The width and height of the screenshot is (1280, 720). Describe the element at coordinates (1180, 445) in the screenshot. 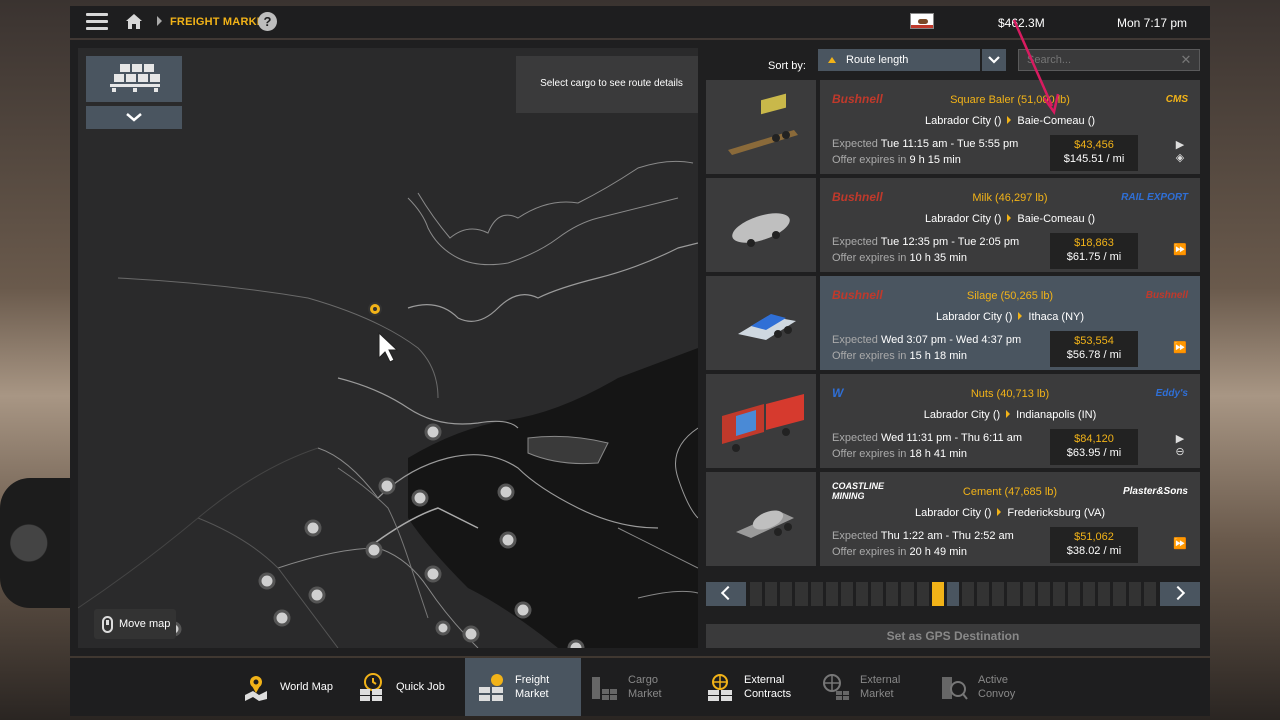

I see `double-trailer-icon: ▶ ⊖` at that location.